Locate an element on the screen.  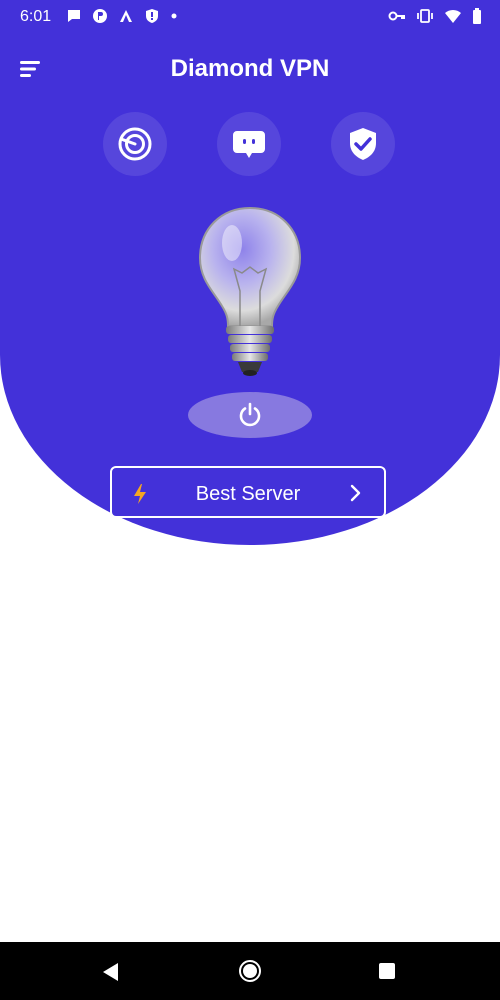
server-select-button: Best Server is located at coordinates (248, 492).